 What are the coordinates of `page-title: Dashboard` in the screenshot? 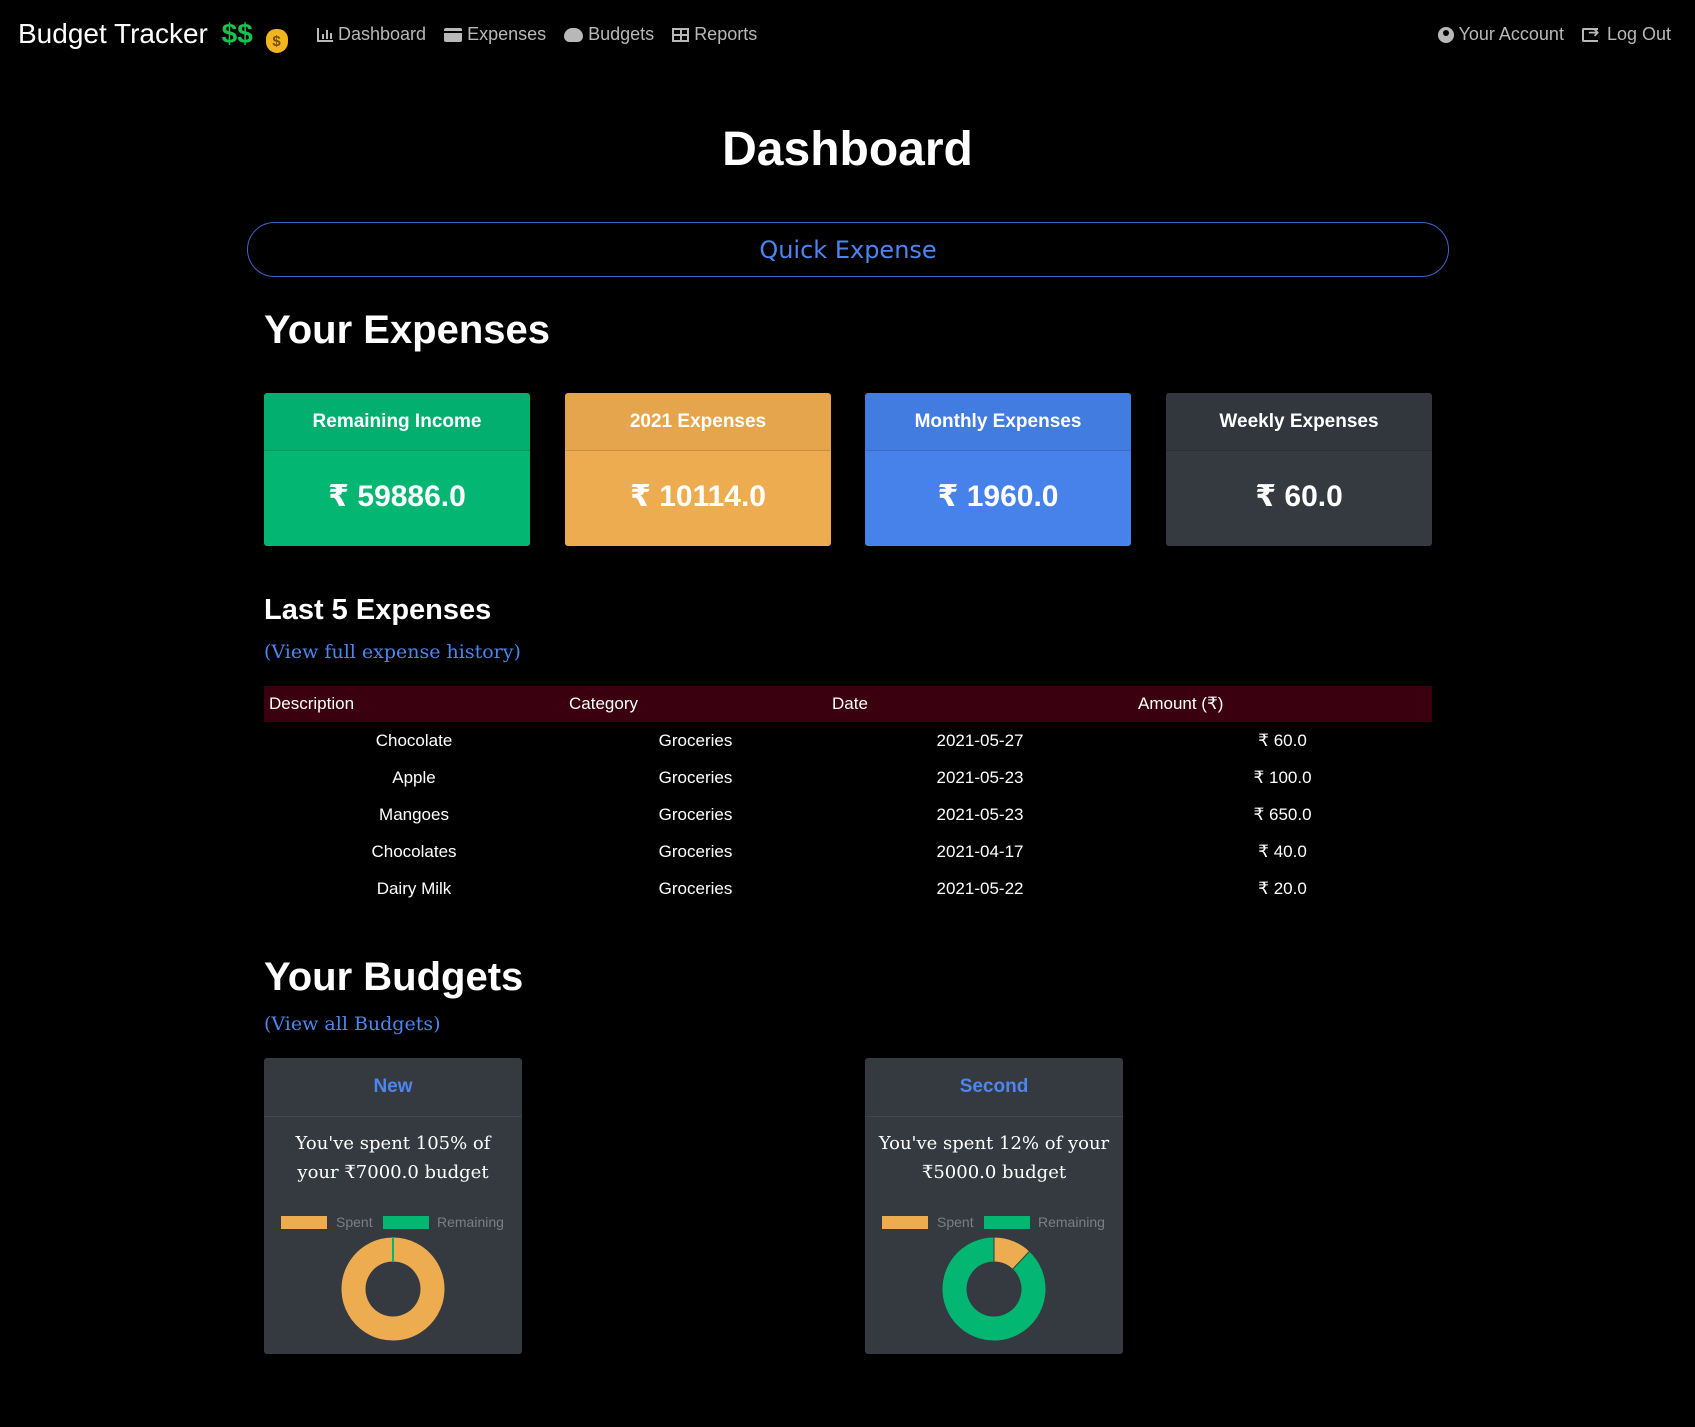 It's located at (847, 149).